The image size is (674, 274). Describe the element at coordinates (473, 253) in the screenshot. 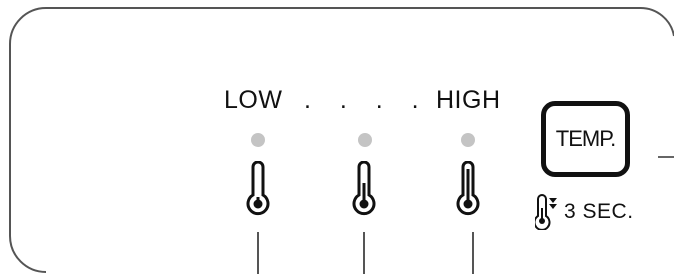

I see `indicator-leader-line-high` at that location.